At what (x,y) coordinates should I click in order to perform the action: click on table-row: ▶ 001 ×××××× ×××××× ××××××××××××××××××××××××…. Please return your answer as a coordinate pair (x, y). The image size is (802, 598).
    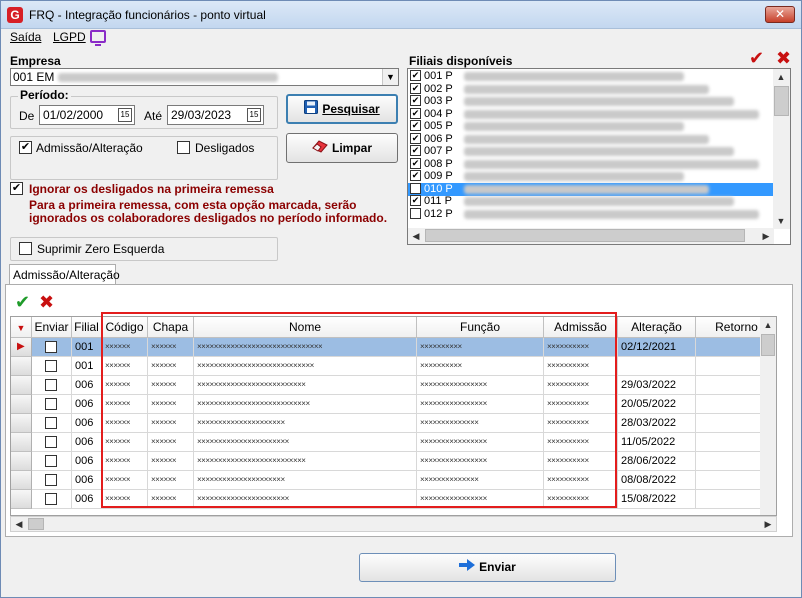
    Looking at the image, I should click on (393, 347).